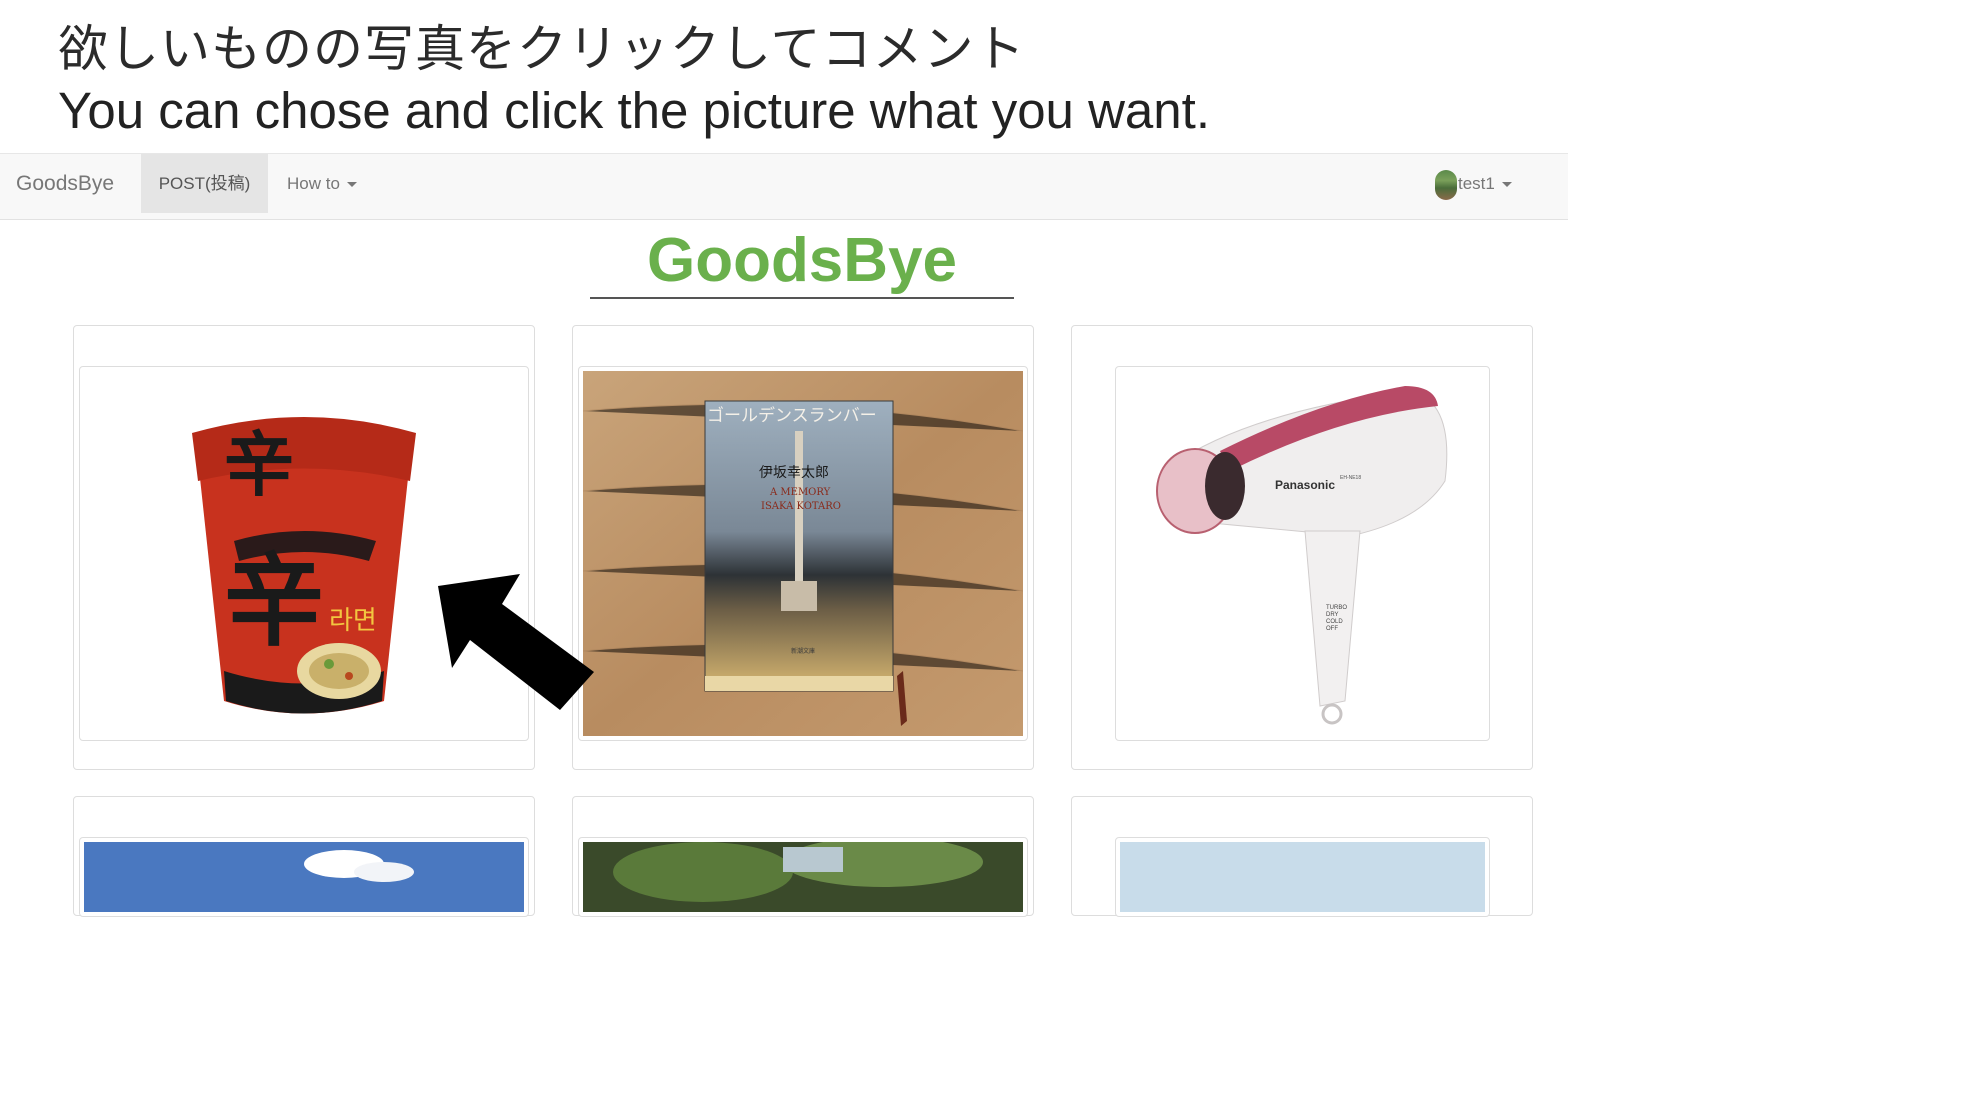  I want to click on book-title-text: ゴールデンスランバー, so click(792, 415).